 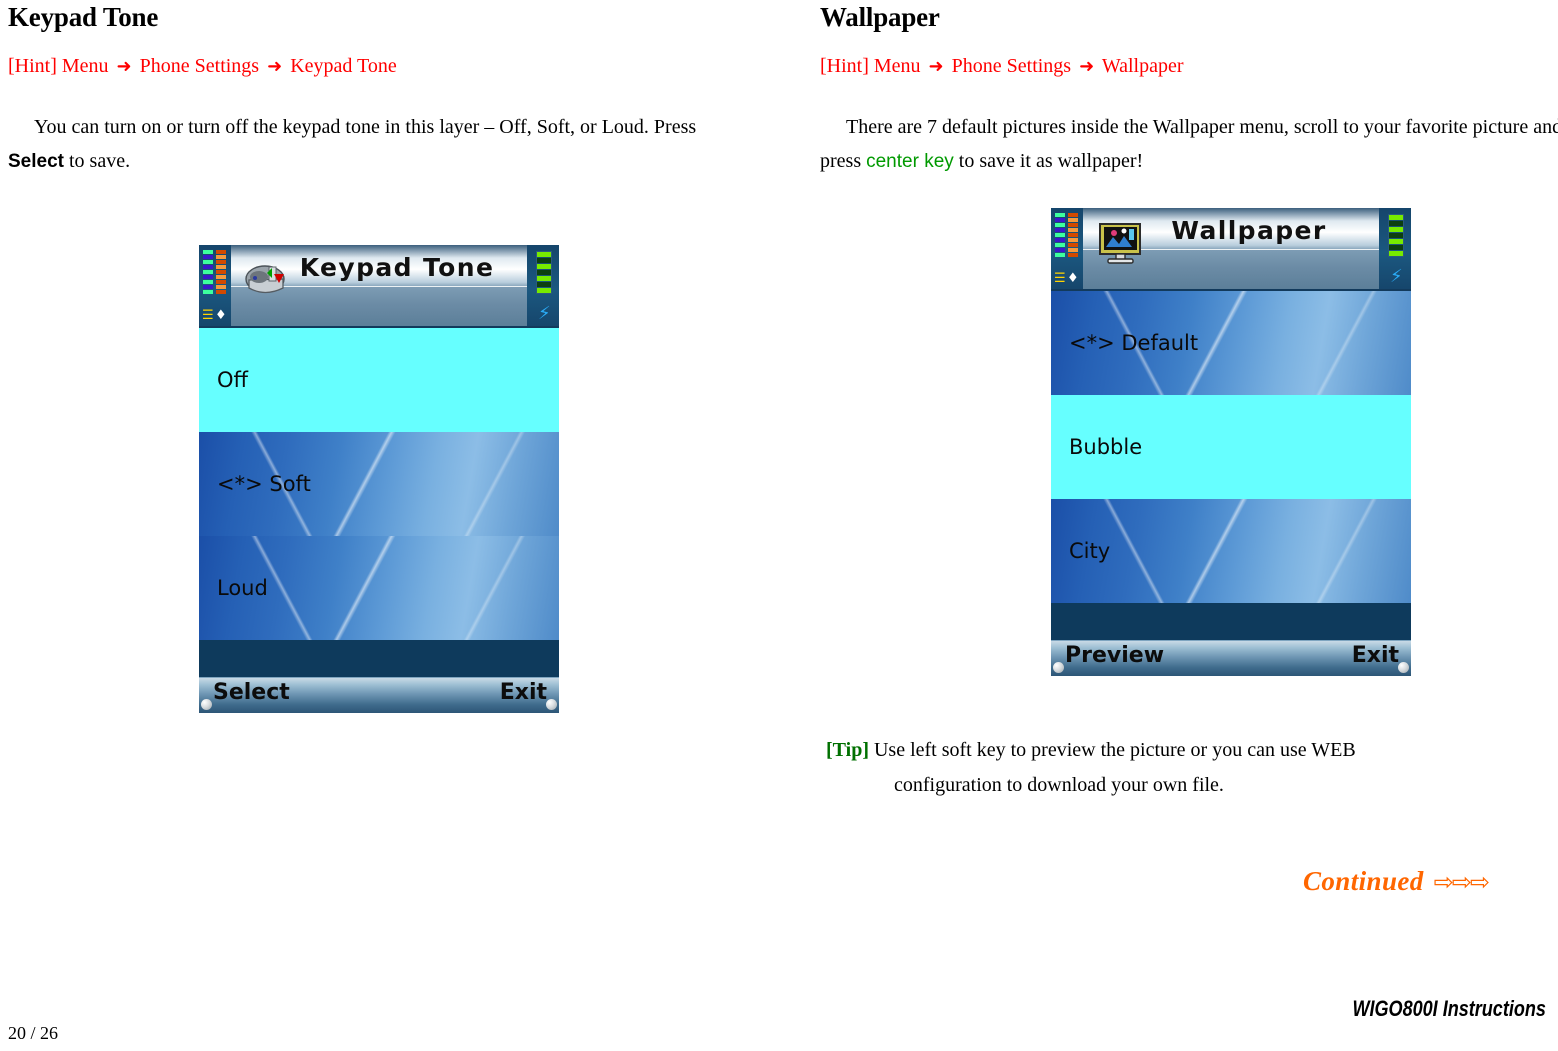 What do you see at coordinates (1231, 658) in the screenshot?
I see `phone-softkey-bar: Preview Exit` at bounding box center [1231, 658].